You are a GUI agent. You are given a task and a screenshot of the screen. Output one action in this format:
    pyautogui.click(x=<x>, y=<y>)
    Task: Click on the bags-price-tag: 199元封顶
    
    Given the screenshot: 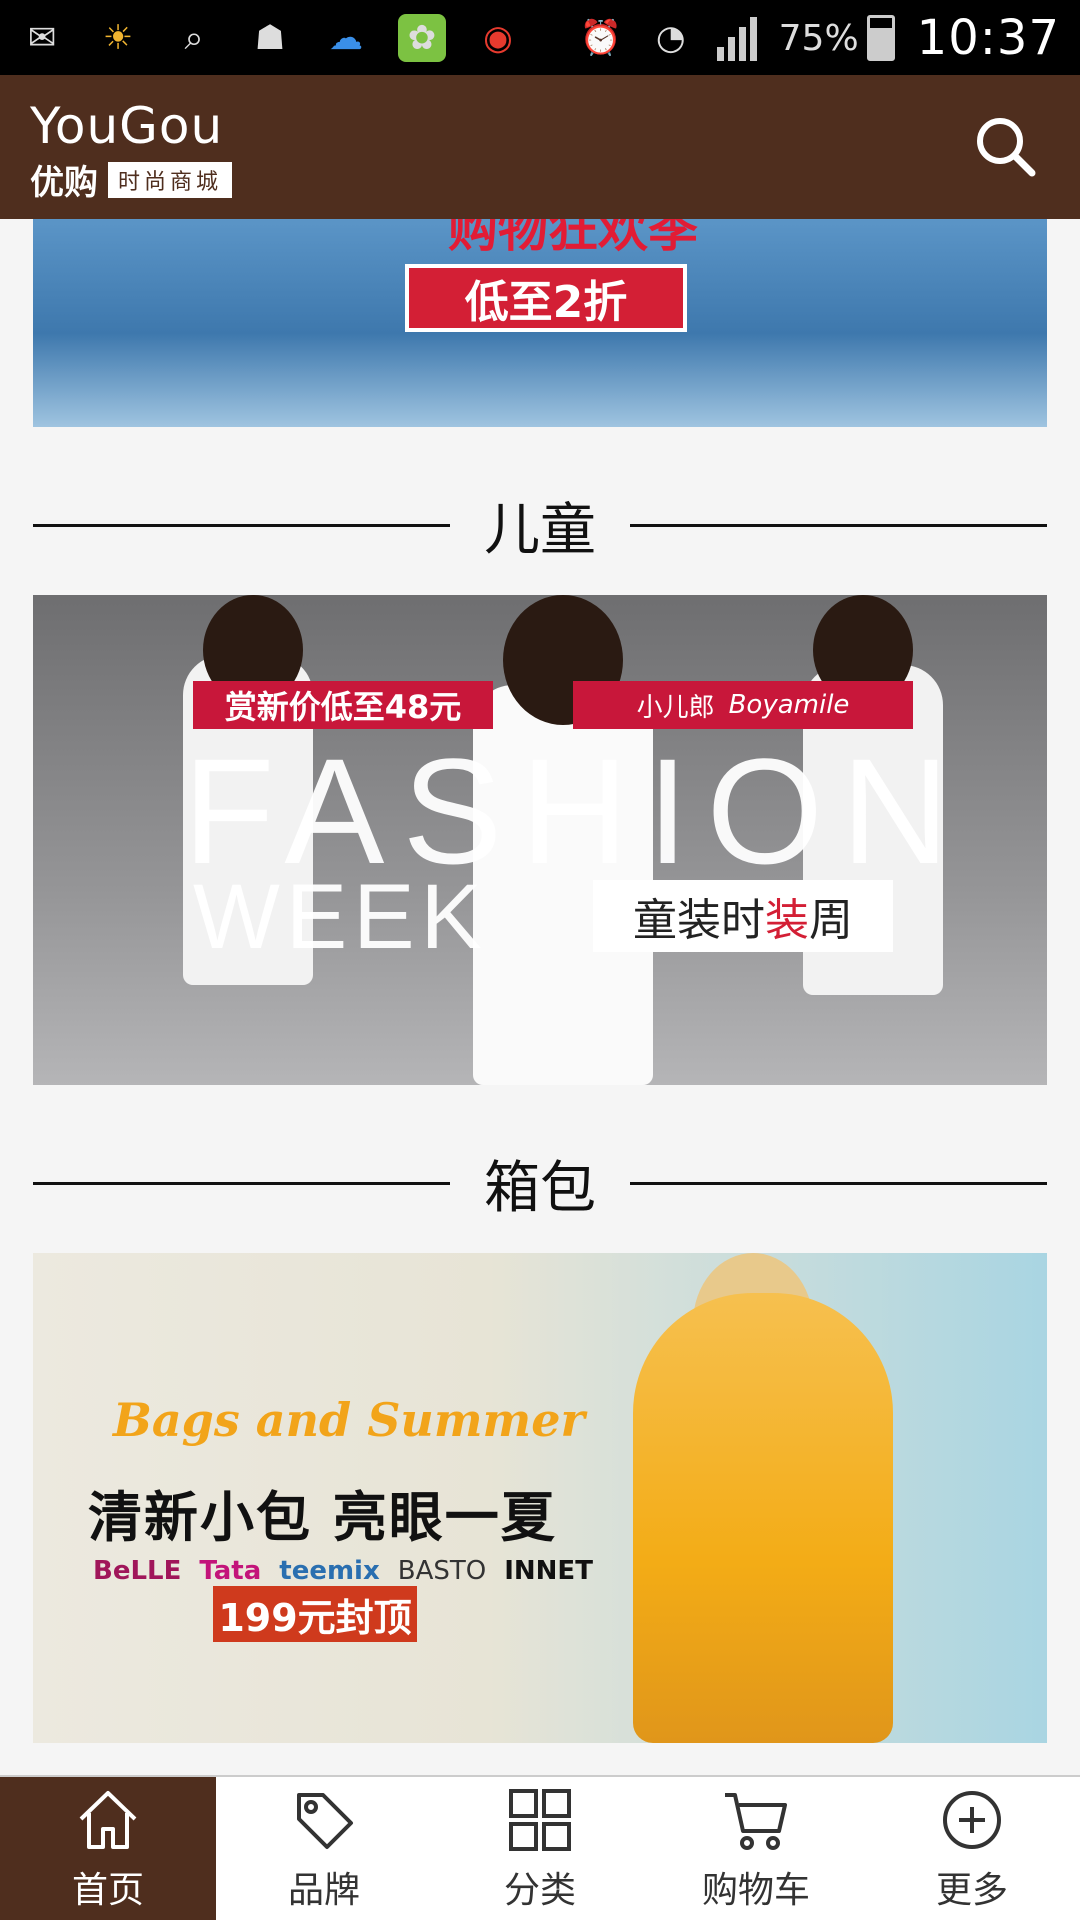 What is the action you would take?
    pyautogui.click(x=315, y=1614)
    